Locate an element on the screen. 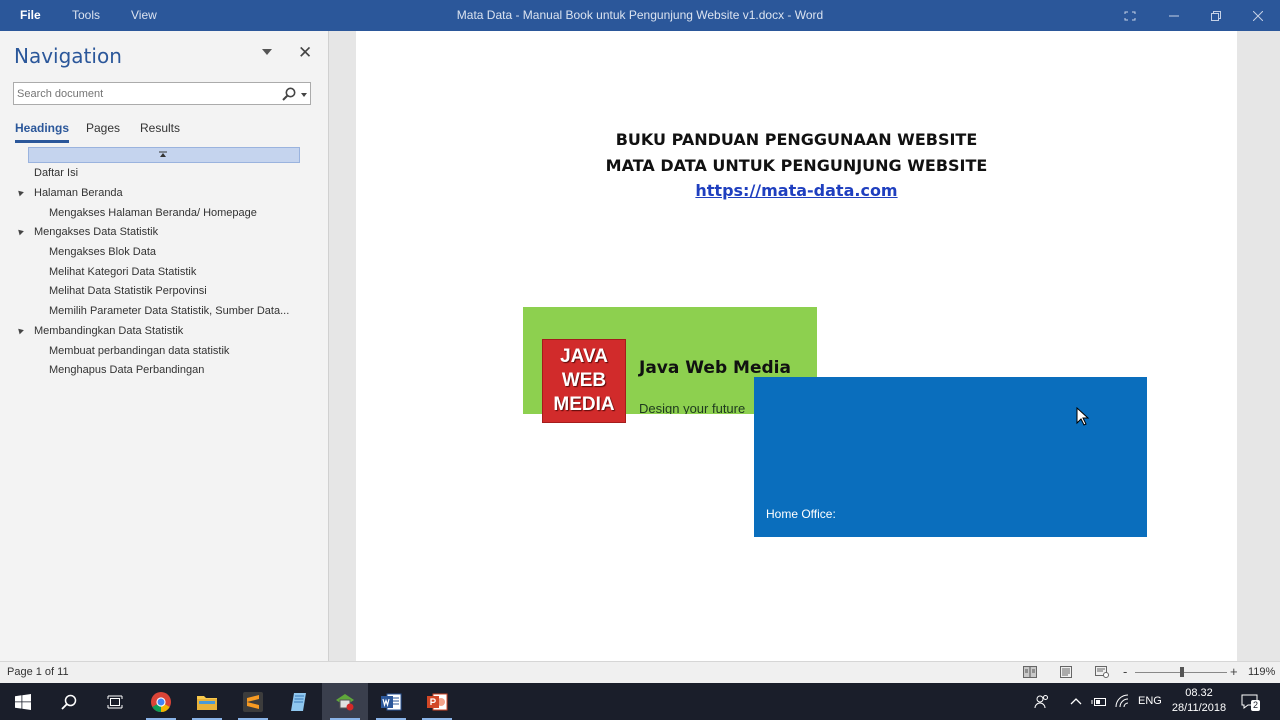  jump-to-top-icon is located at coordinates (163, 154).